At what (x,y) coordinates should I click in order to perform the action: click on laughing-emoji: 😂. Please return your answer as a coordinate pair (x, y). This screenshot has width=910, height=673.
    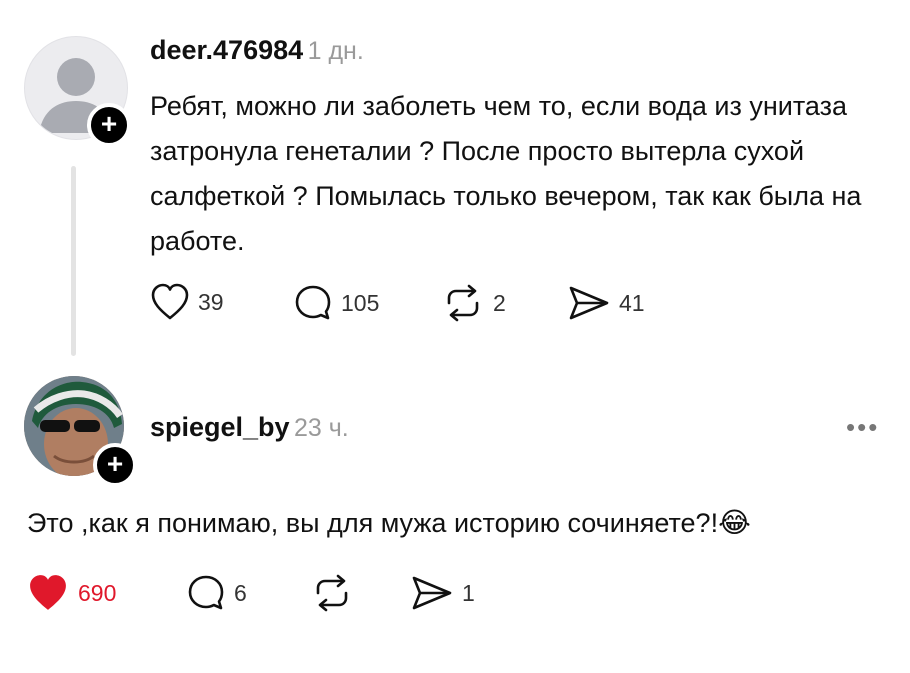
    Looking at the image, I should click on (734, 522).